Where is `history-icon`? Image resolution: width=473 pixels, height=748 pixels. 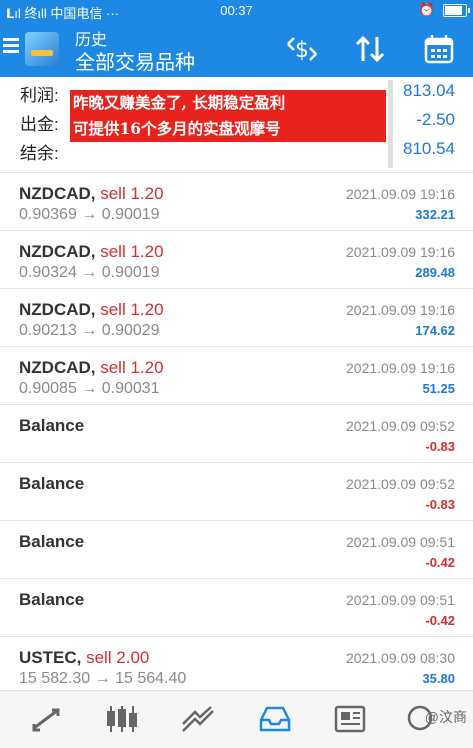 history-icon is located at coordinates (275, 719).